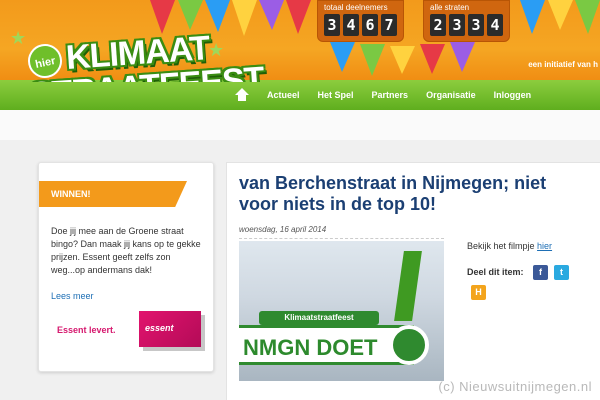 This screenshot has height=400, width=600. What do you see at coordinates (563, 64) in the screenshot?
I see `tagline: een initiatief van h` at bounding box center [563, 64].